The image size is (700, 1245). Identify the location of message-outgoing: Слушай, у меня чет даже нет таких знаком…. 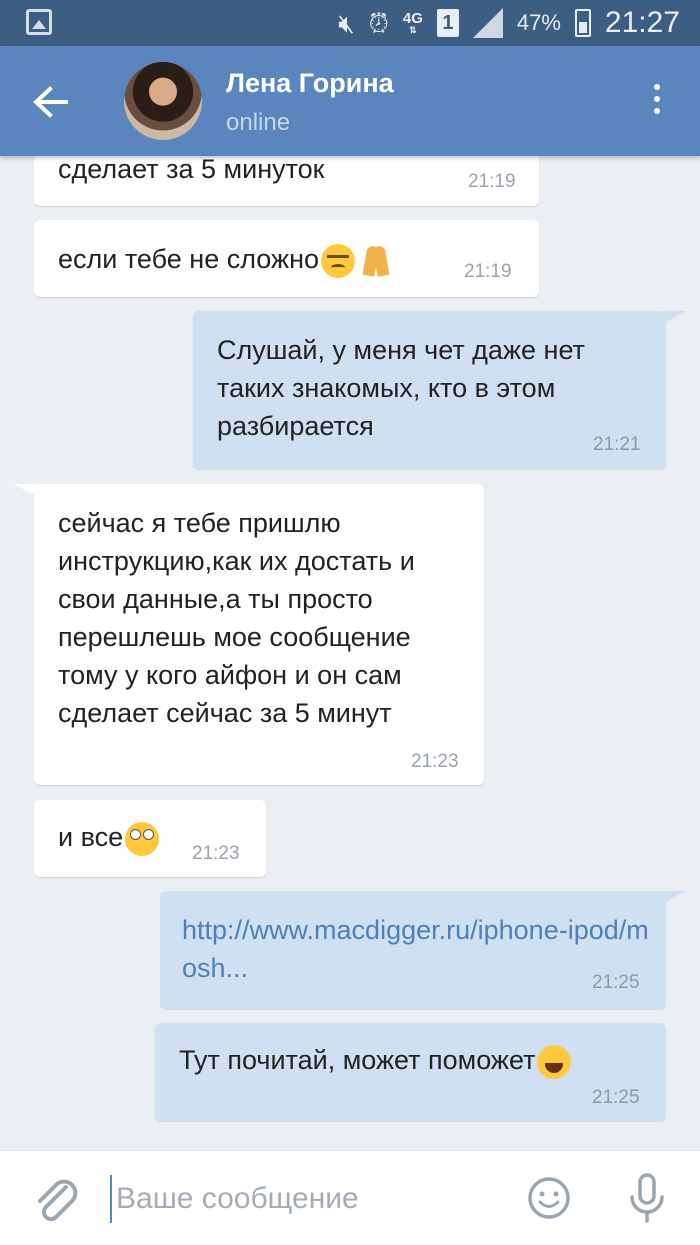
(439, 390).